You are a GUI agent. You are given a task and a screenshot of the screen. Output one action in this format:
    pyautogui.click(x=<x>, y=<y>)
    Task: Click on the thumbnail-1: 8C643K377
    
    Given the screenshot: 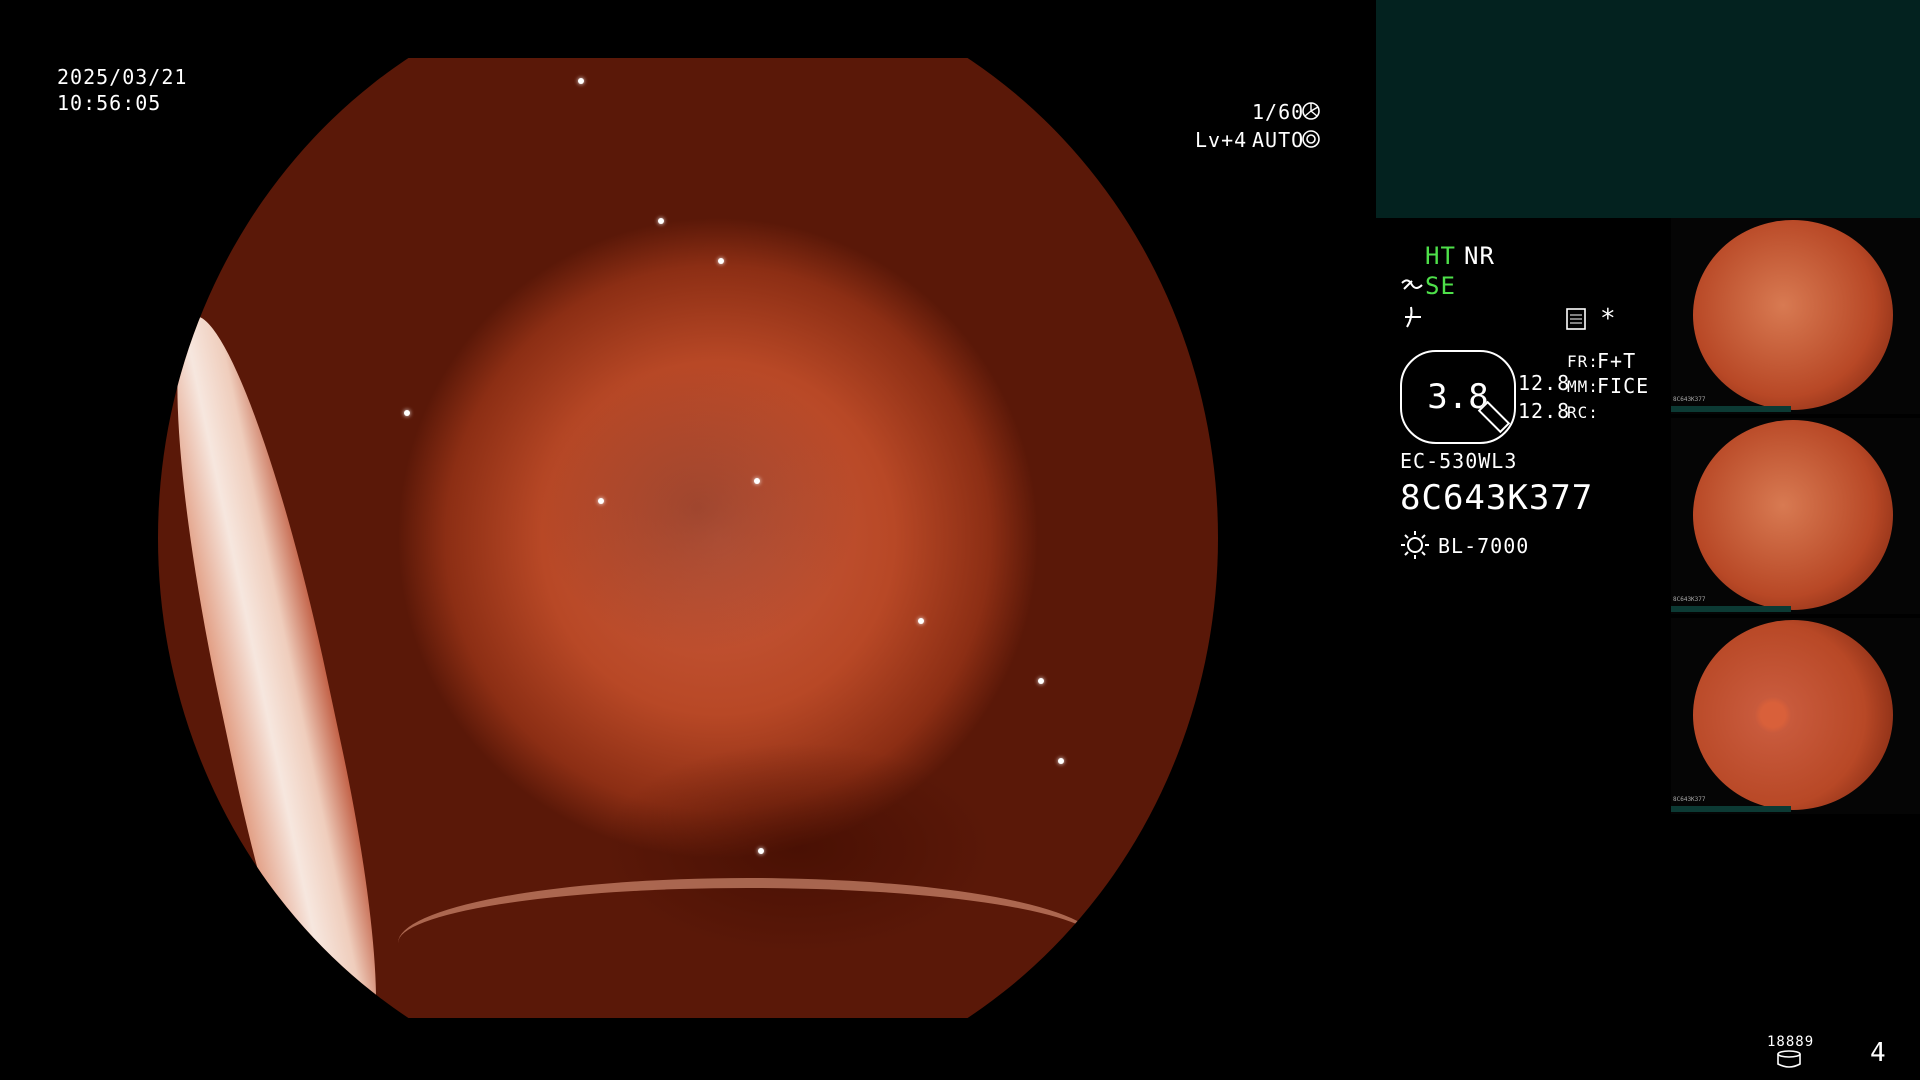 What is the action you would take?
    pyautogui.click(x=1795, y=316)
    